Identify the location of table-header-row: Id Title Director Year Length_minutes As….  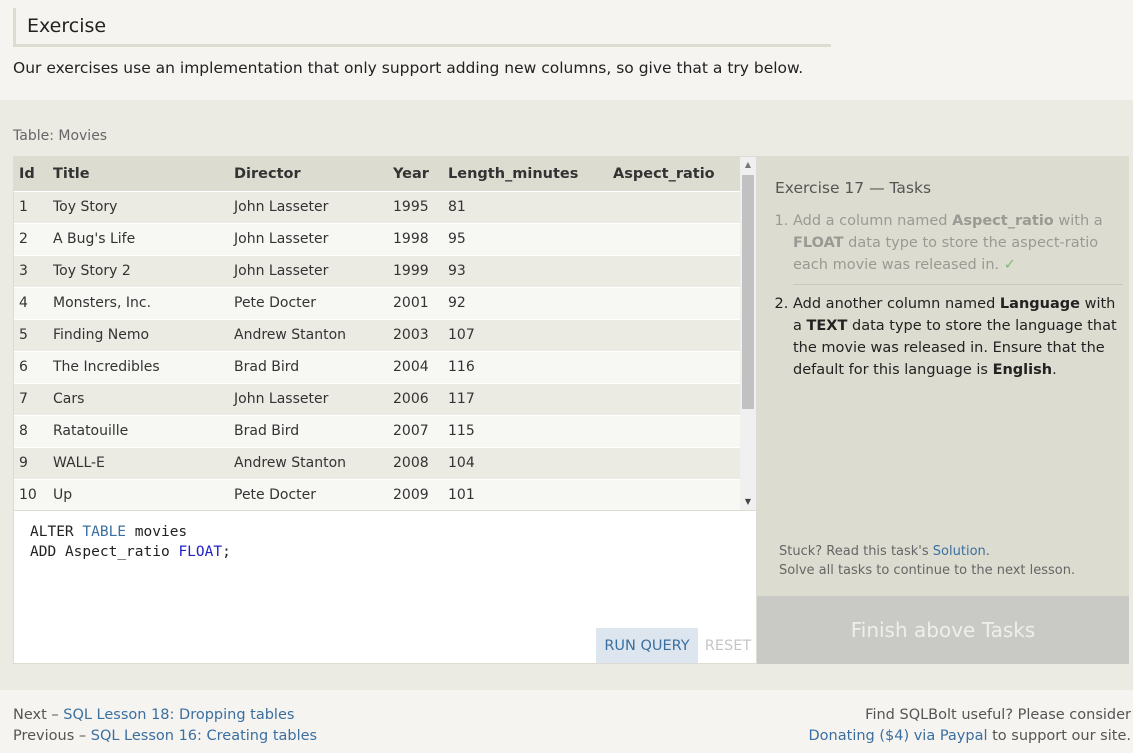
(377, 174).